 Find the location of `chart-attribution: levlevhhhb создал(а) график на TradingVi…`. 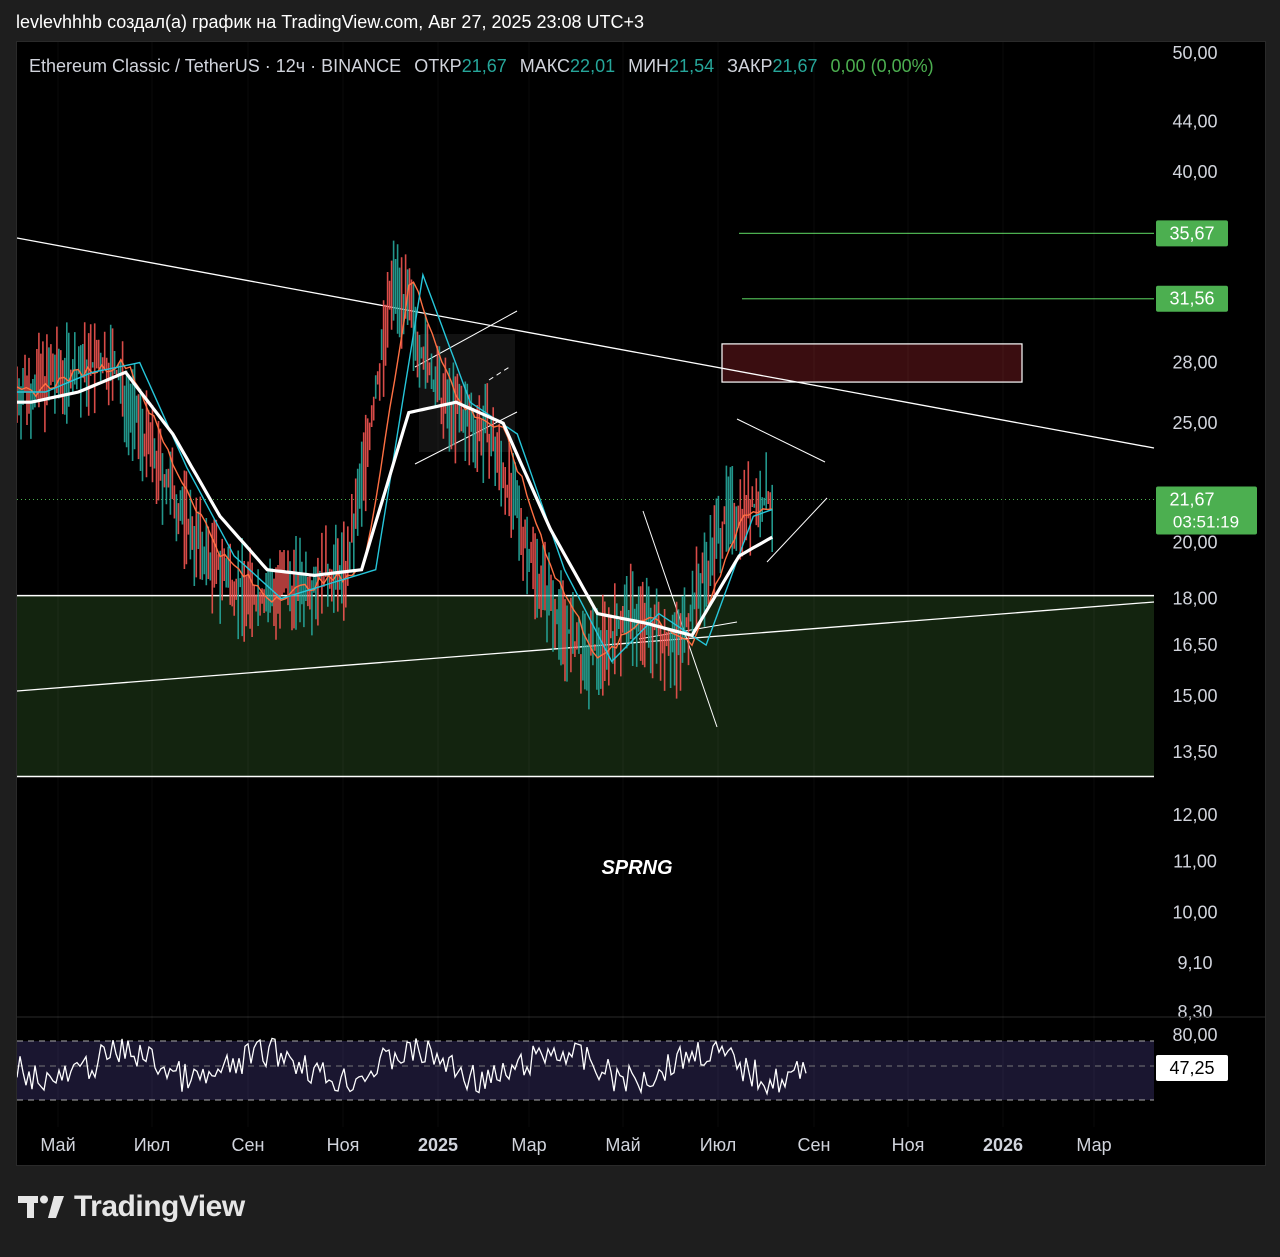

chart-attribution: levlevhhhb создал(а) график на TradingVi… is located at coordinates (330, 22).